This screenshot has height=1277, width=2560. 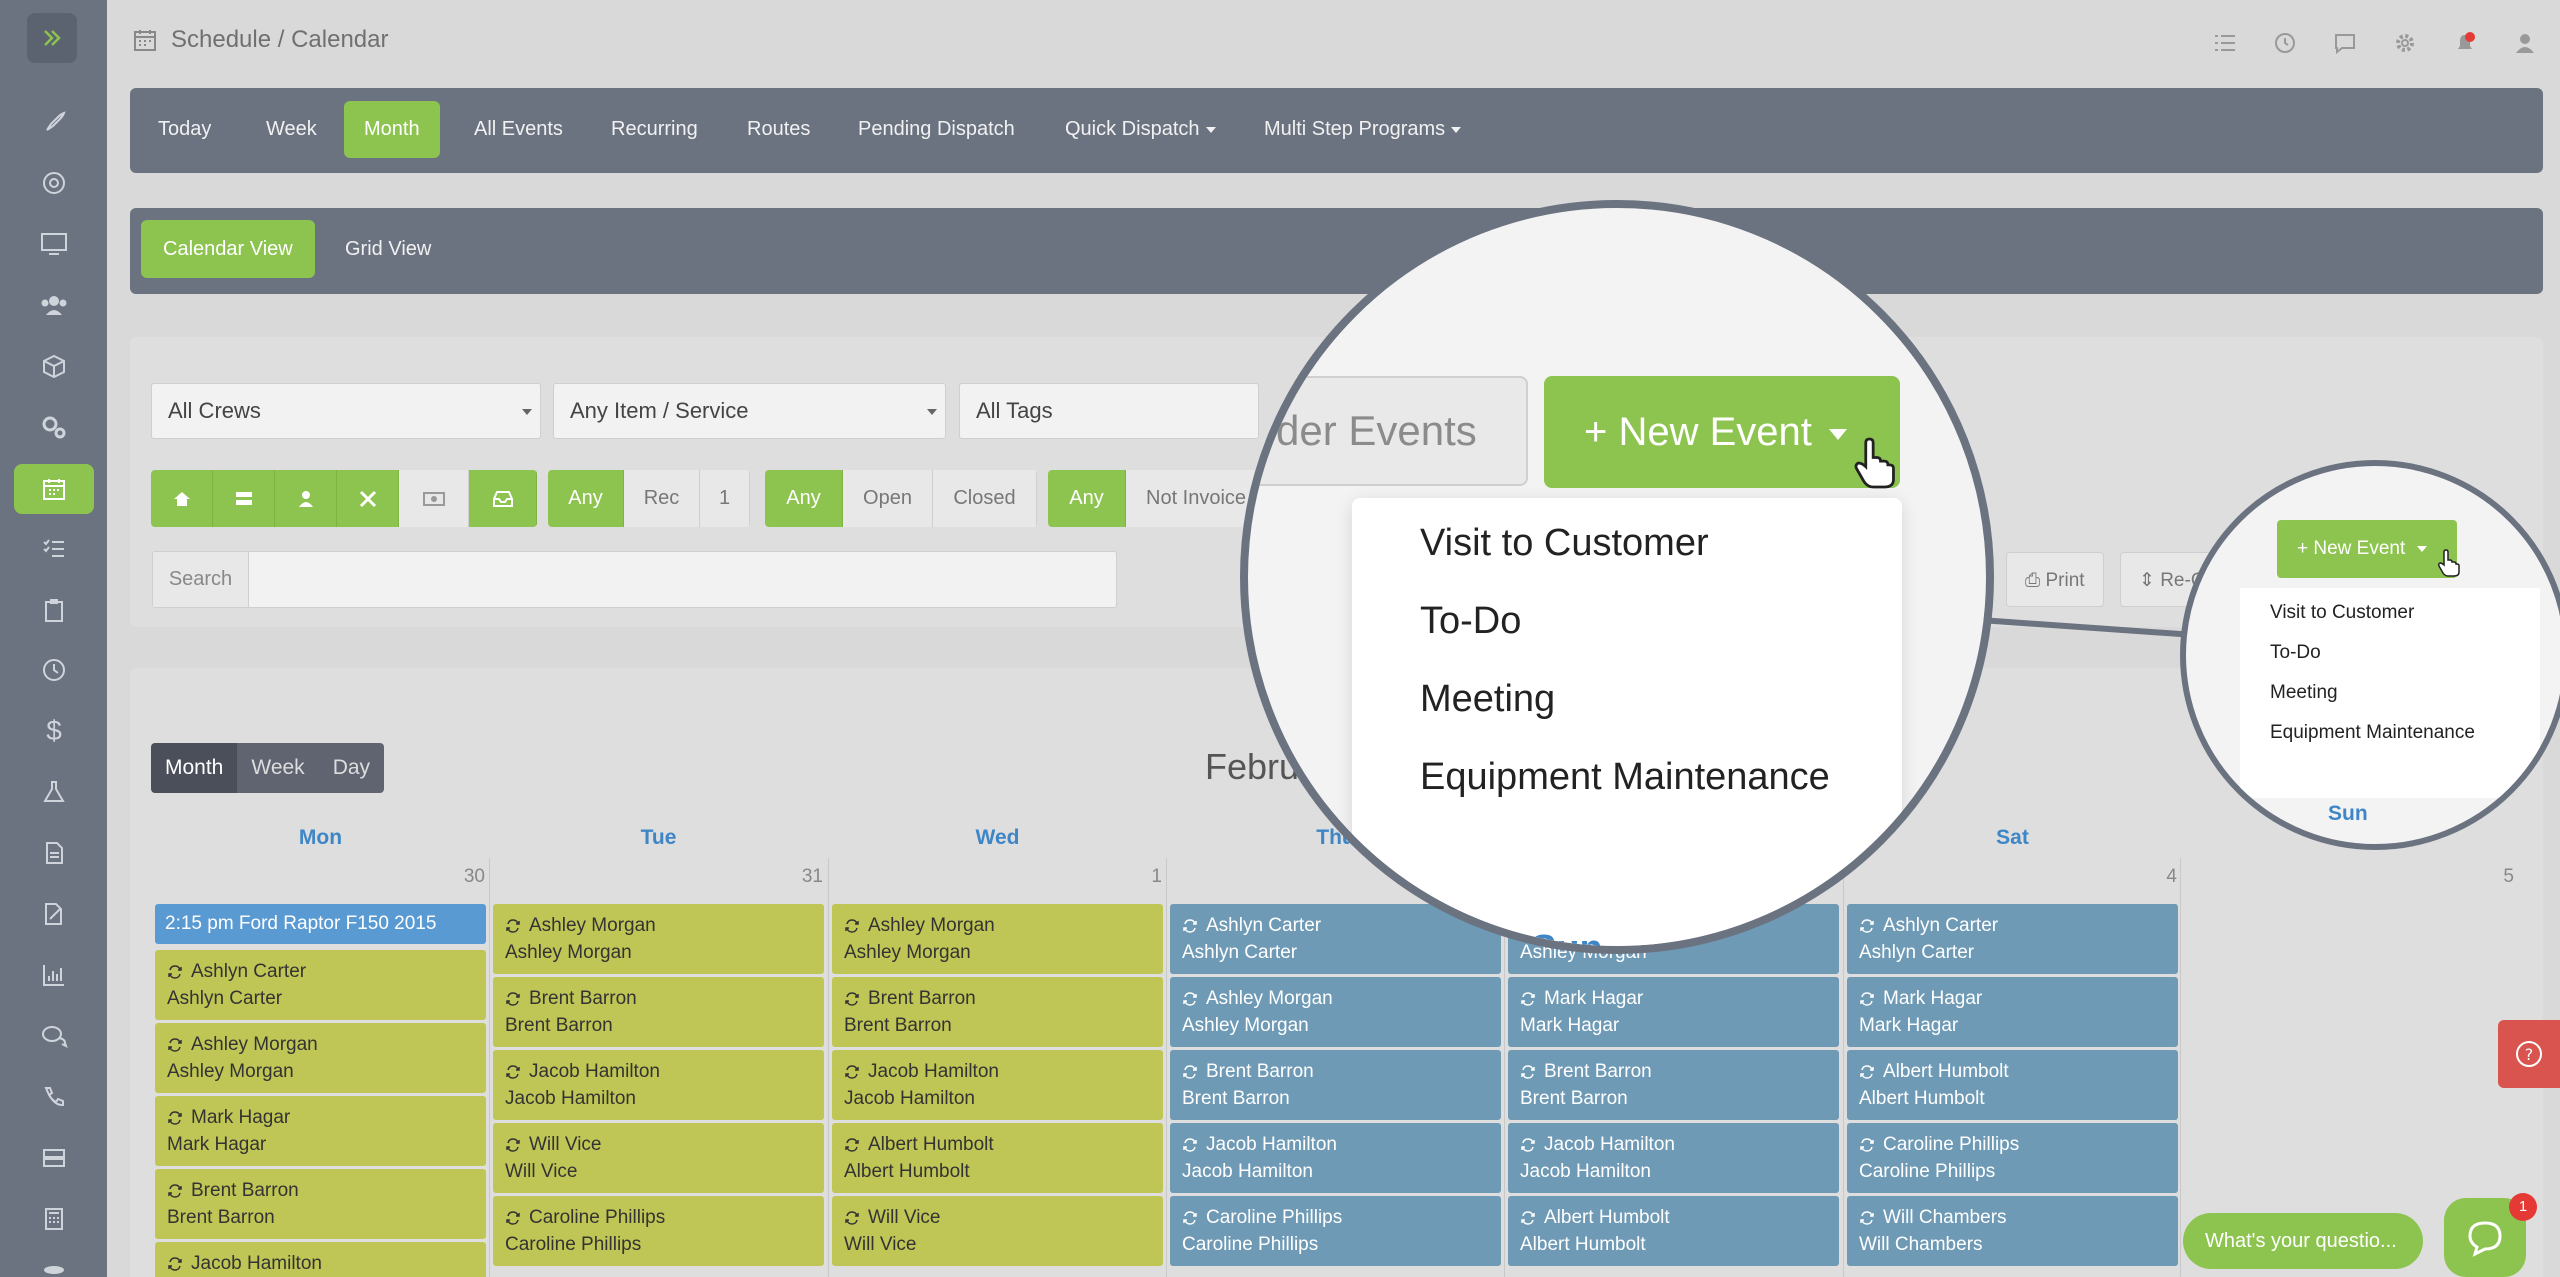 What do you see at coordinates (320, 924) in the screenshot?
I see `calendar-event-timed: 2:15 pm Ford Raptor F150 2015` at bounding box center [320, 924].